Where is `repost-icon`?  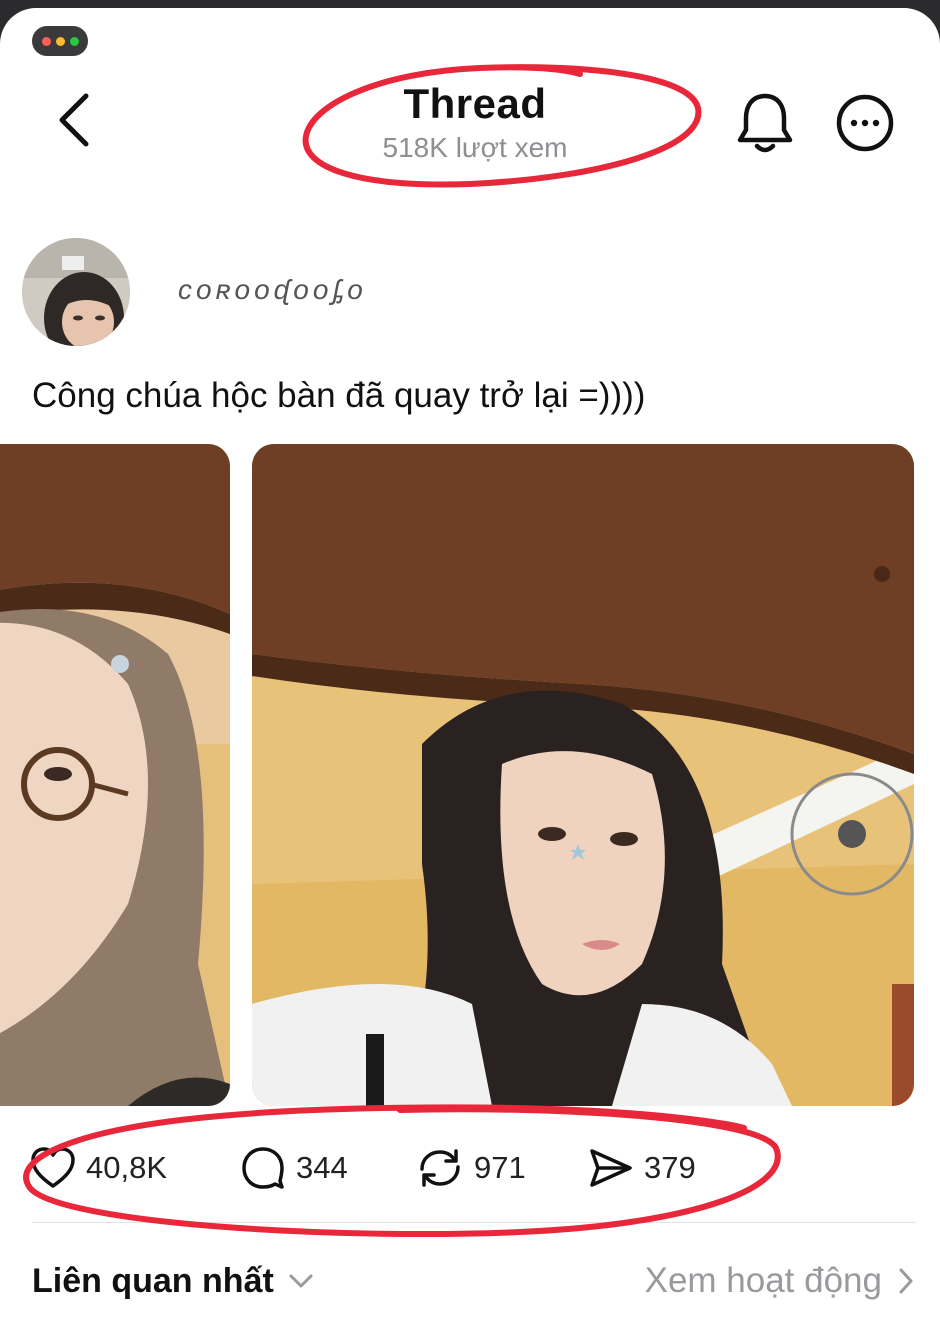
repost-icon is located at coordinates (440, 1168).